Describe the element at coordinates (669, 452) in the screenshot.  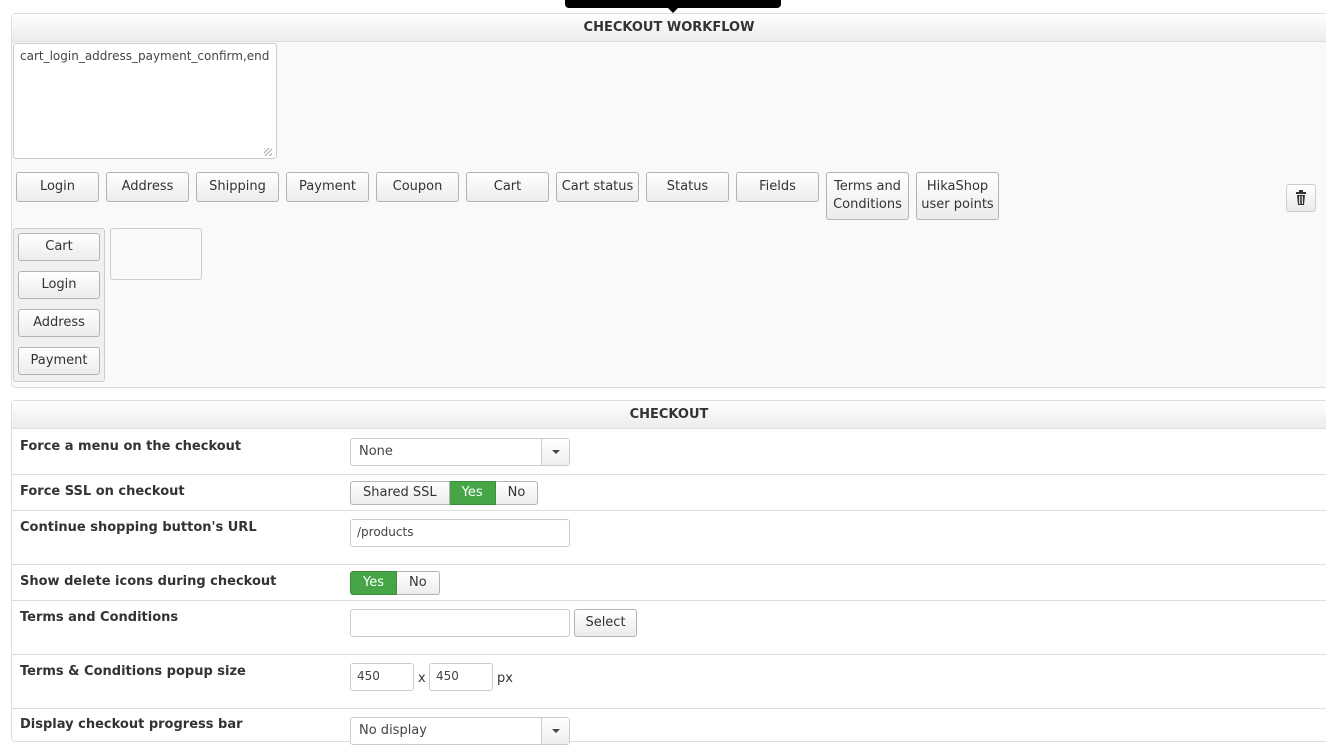
I see `row-force-menu: Force a menu on the checkout None` at that location.